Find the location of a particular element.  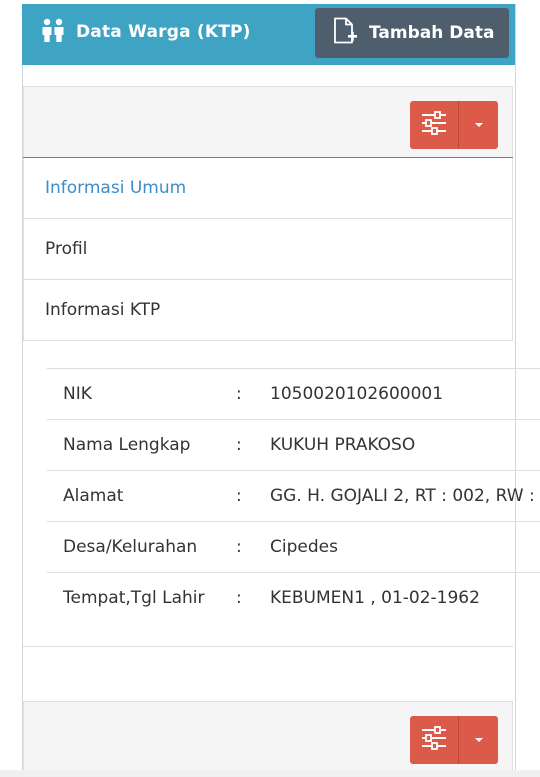

row-label: Desa/Kelurahan is located at coordinates (130, 547).